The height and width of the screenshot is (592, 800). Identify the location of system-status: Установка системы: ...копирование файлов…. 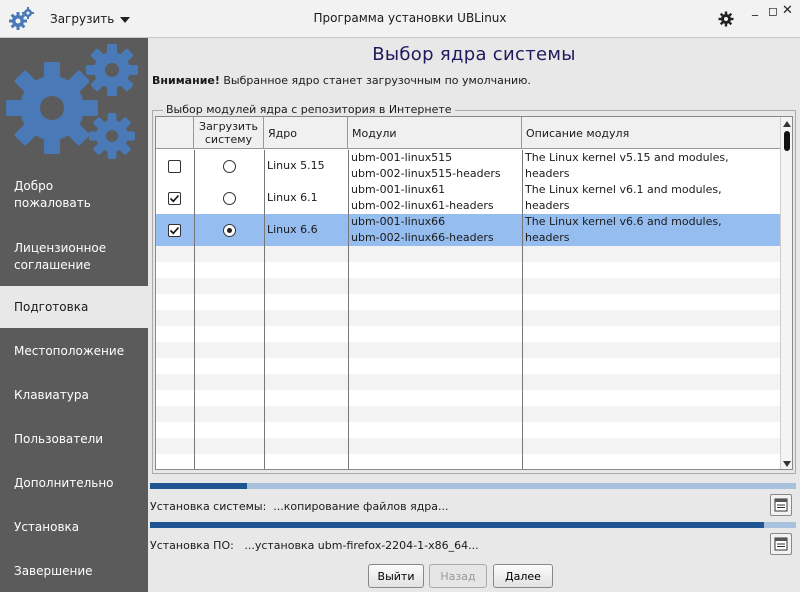
(299, 506).